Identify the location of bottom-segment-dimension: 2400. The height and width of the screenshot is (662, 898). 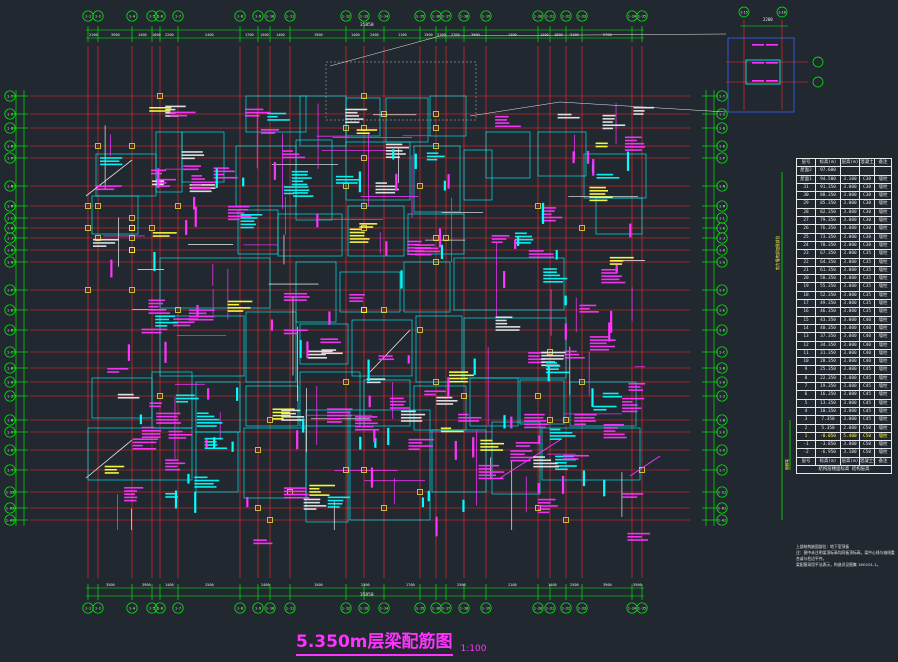
(265, 585).